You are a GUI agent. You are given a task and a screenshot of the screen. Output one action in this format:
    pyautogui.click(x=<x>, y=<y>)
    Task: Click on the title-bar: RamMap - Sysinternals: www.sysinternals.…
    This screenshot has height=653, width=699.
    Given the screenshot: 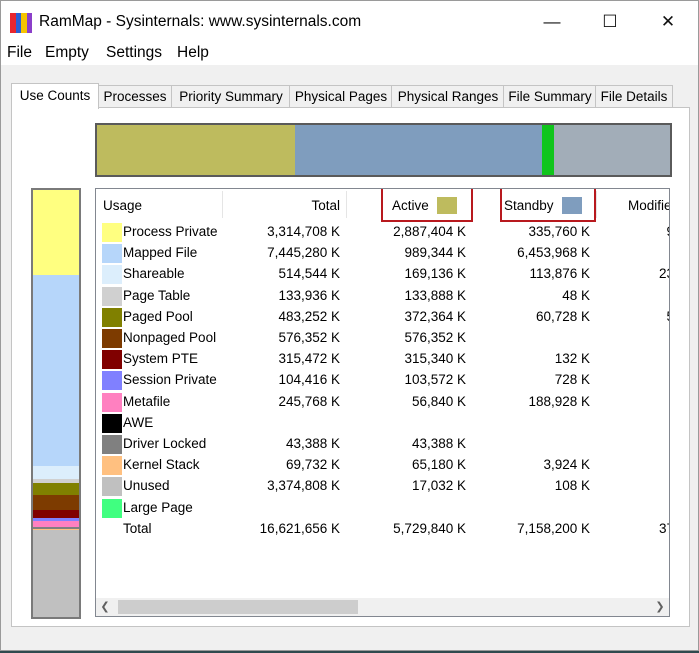 What is the action you would take?
    pyautogui.click(x=349, y=22)
    